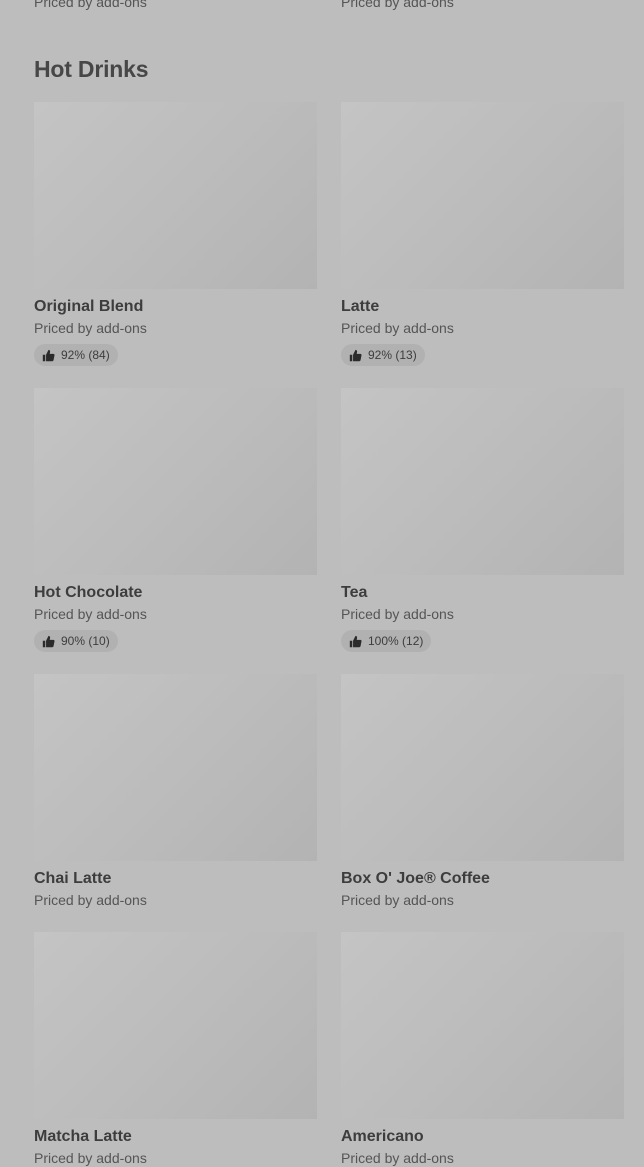 The height and width of the screenshot is (1167, 644). What do you see at coordinates (382, 1136) in the screenshot?
I see `item-name: Americano` at bounding box center [382, 1136].